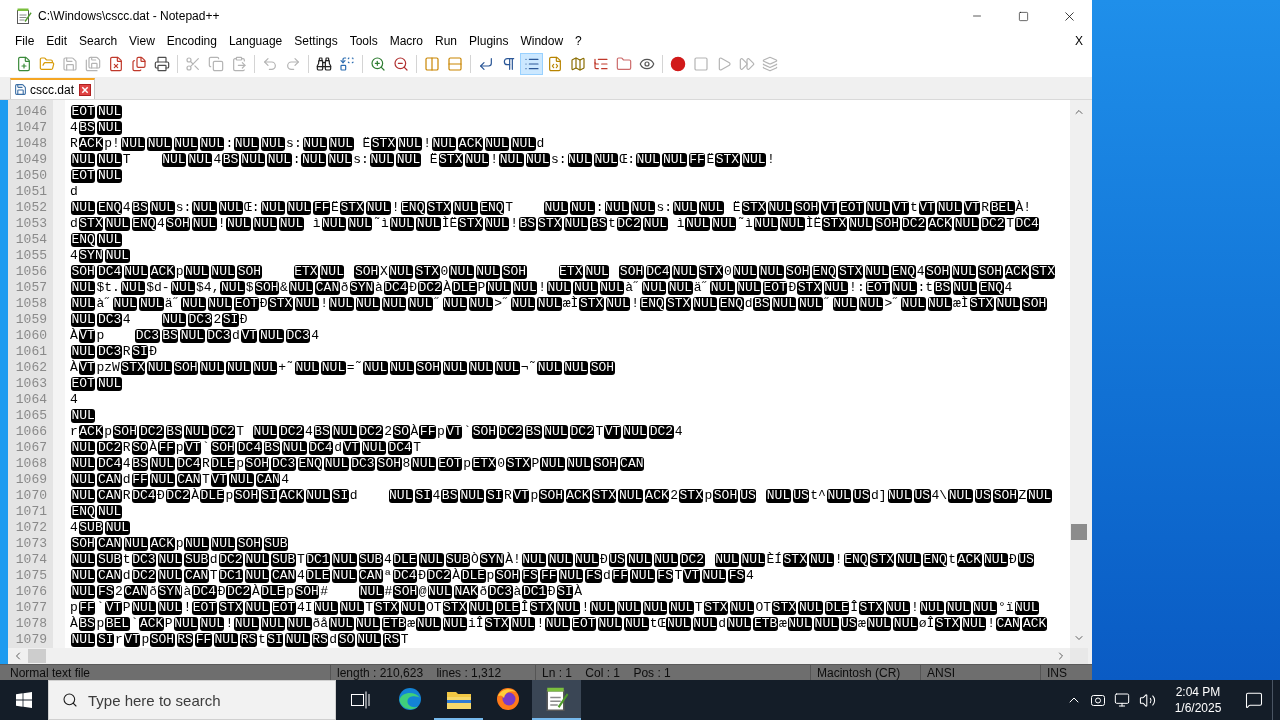  What do you see at coordinates (217, 320) in the screenshot?
I see `code-text: 2` at bounding box center [217, 320].